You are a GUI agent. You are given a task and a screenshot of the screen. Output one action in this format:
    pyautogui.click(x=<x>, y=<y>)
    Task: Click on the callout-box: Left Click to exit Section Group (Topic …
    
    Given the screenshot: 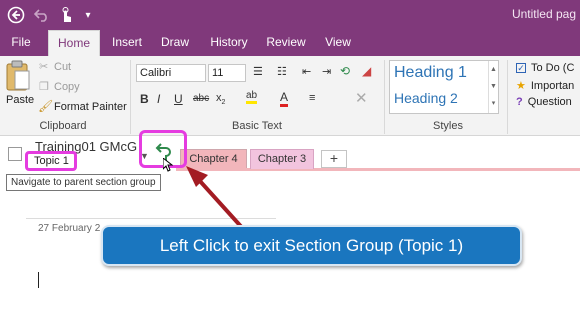 What is the action you would take?
    pyautogui.click(x=311, y=245)
    